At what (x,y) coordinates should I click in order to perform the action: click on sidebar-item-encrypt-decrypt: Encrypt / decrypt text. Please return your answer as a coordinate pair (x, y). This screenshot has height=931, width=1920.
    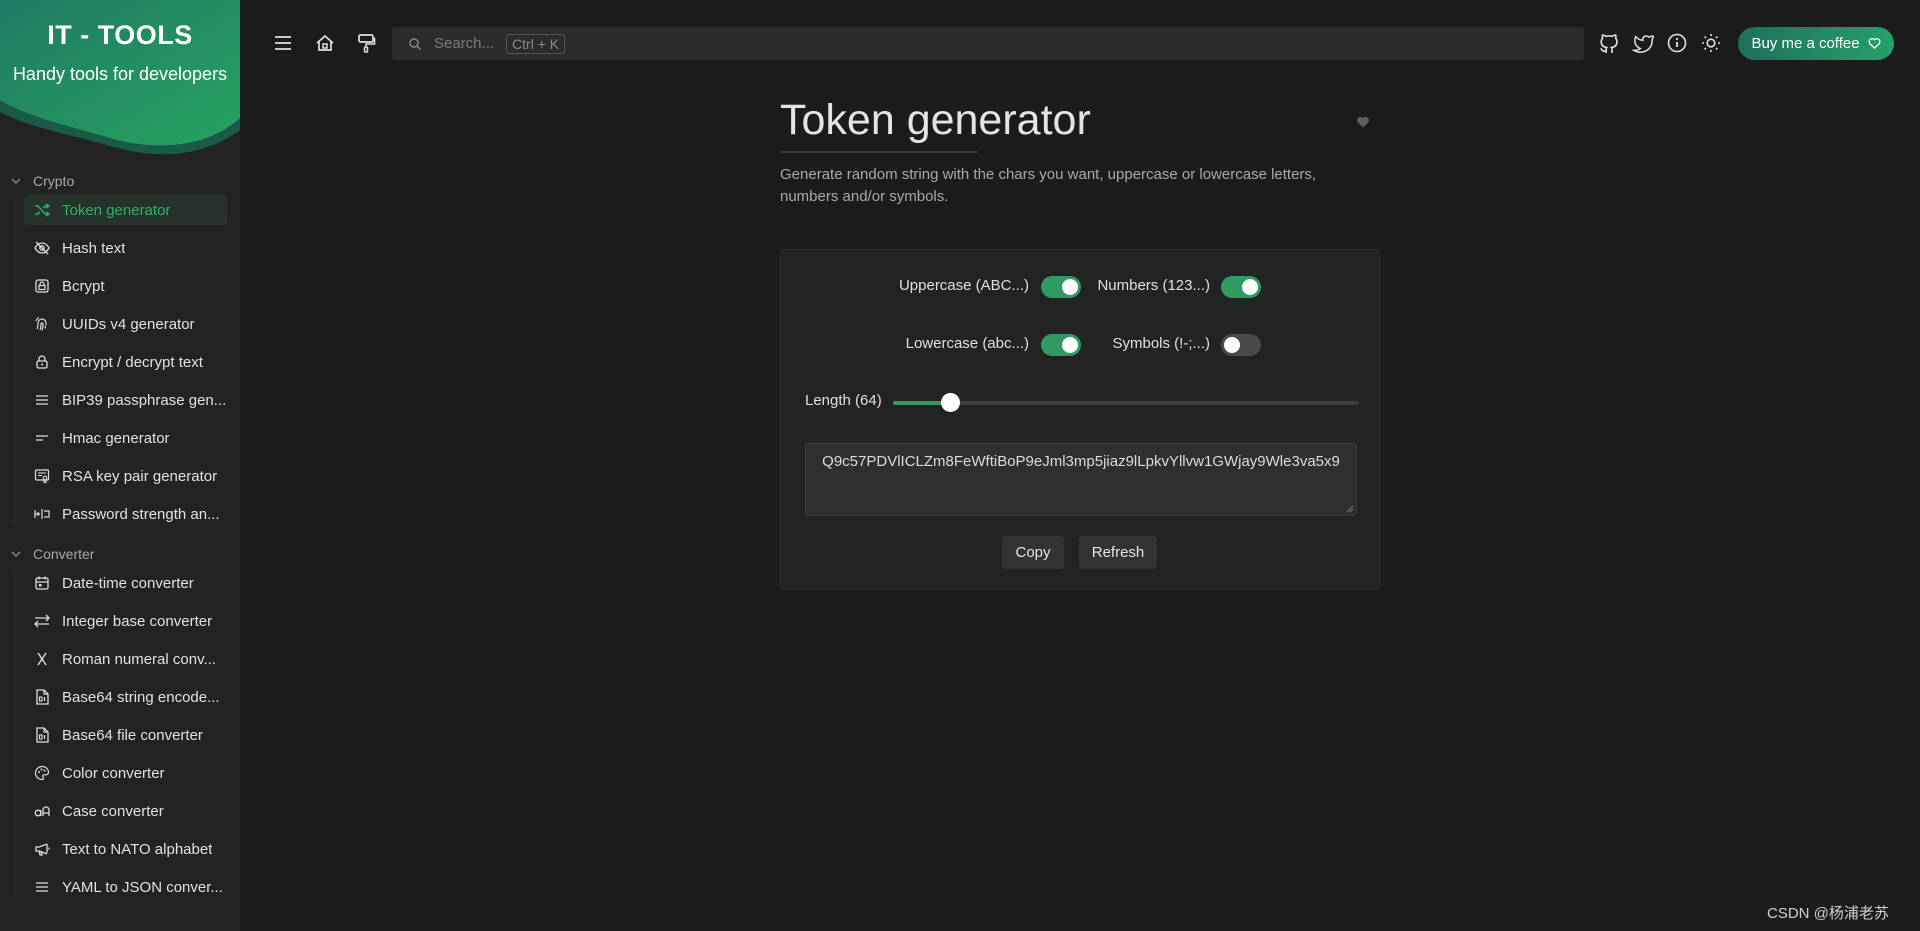
    Looking at the image, I should click on (125, 362).